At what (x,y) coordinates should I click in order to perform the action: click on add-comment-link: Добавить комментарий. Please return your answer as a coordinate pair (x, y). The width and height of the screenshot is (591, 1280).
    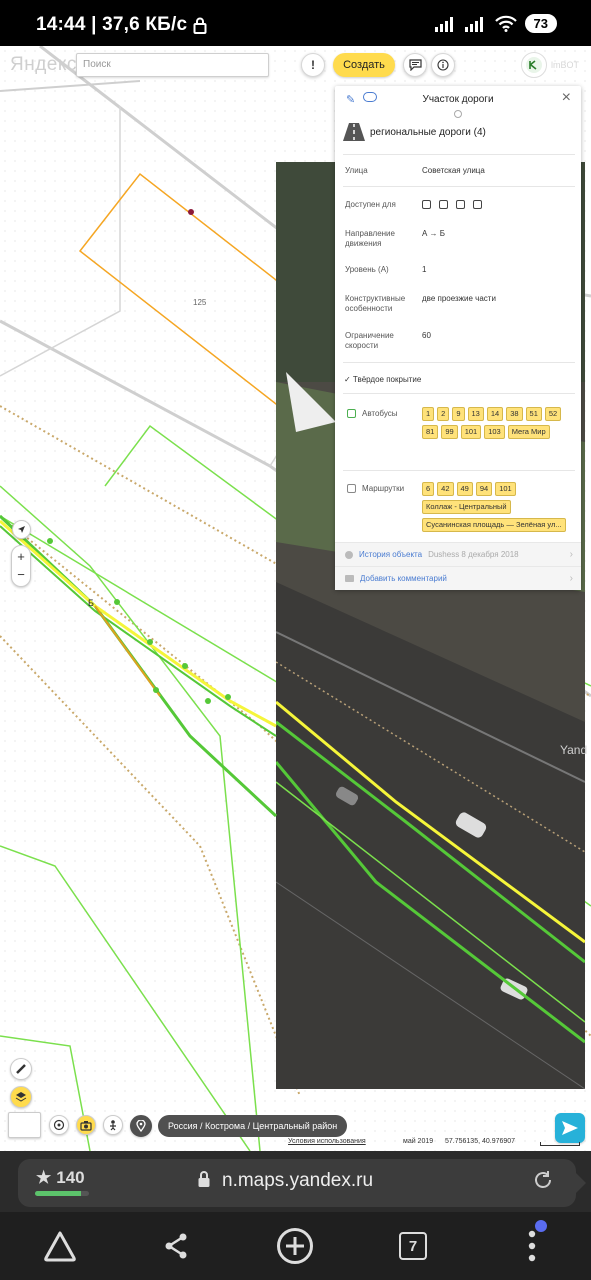
    Looking at the image, I should click on (403, 578).